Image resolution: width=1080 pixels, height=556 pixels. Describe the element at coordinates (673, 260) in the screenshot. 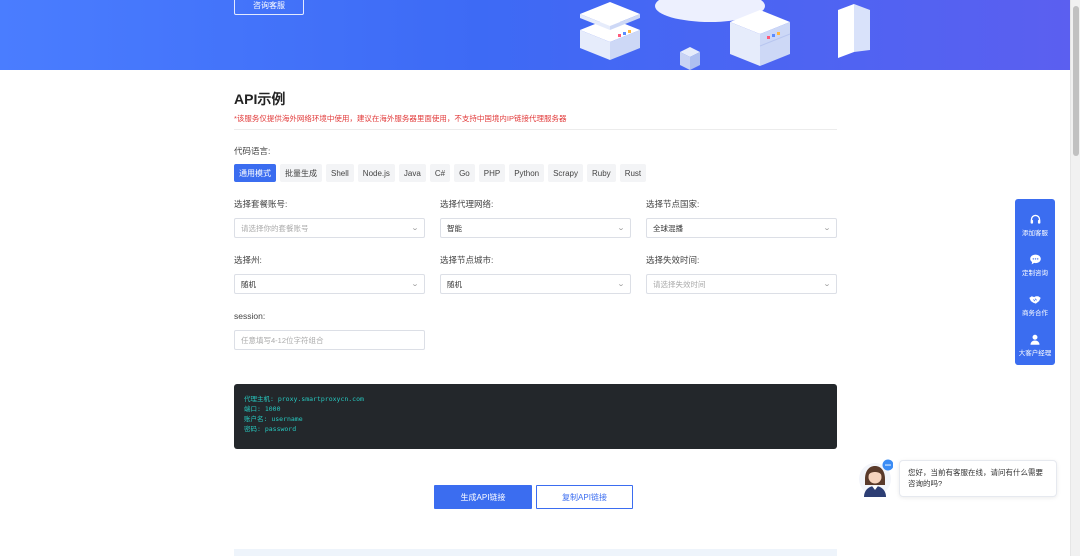

I see `expire-time-label: 选择失效时间:` at that location.